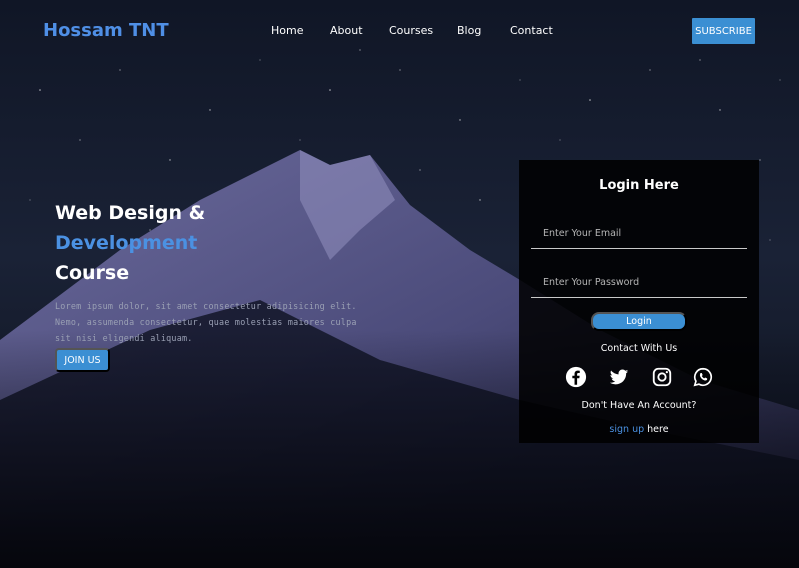 This screenshot has width=799, height=568. I want to click on email-field, so click(639, 233).